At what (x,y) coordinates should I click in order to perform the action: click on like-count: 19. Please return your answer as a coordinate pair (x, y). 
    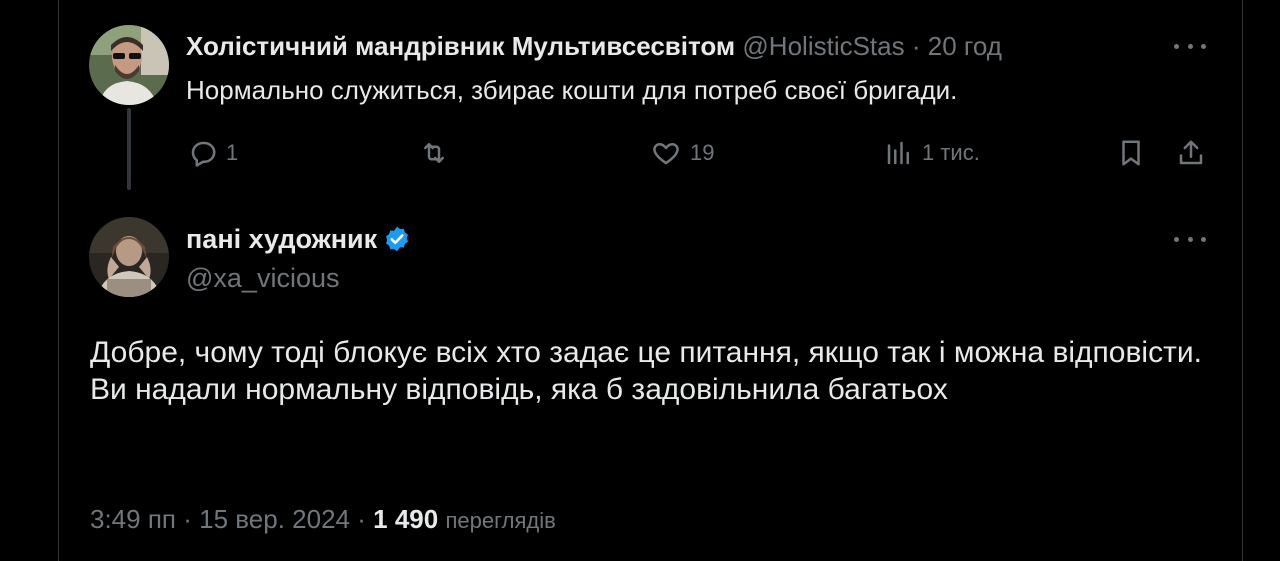
    Looking at the image, I should click on (702, 152).